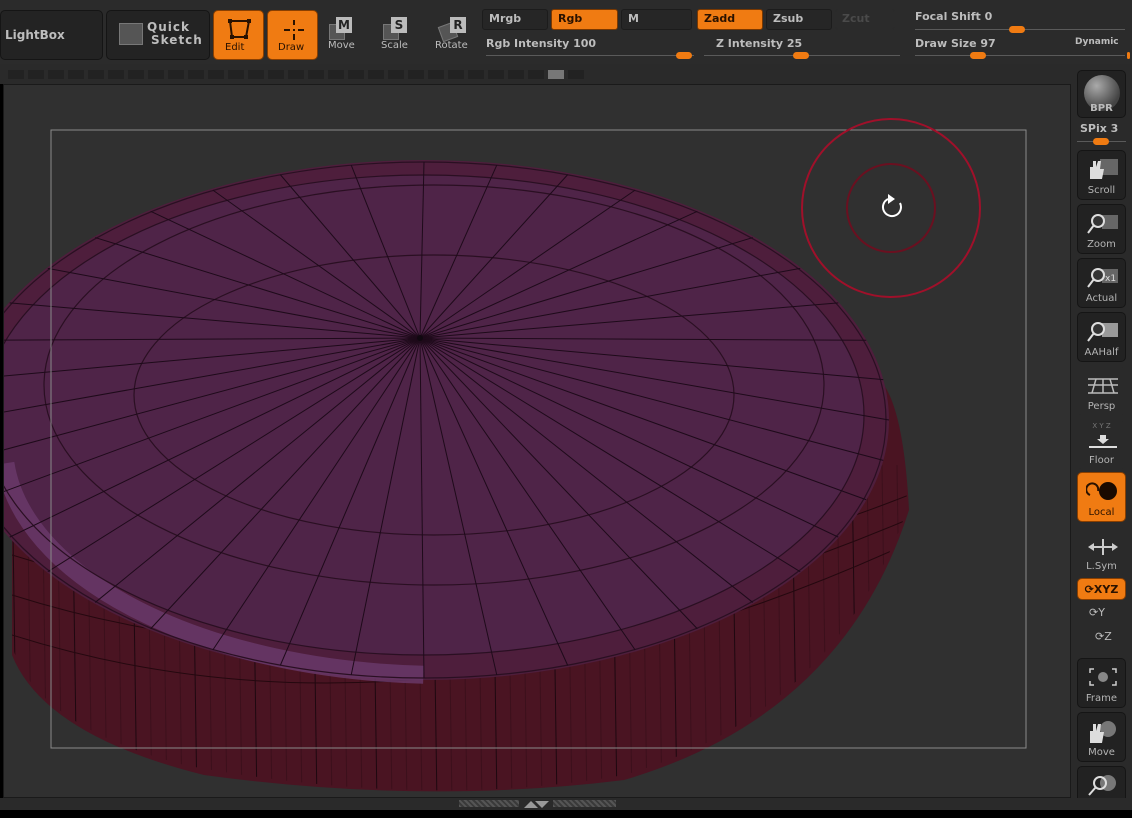  Describe the element at coordinates (1103, 386) in the screenshot. I see `perspective-grid-icon` at that location.